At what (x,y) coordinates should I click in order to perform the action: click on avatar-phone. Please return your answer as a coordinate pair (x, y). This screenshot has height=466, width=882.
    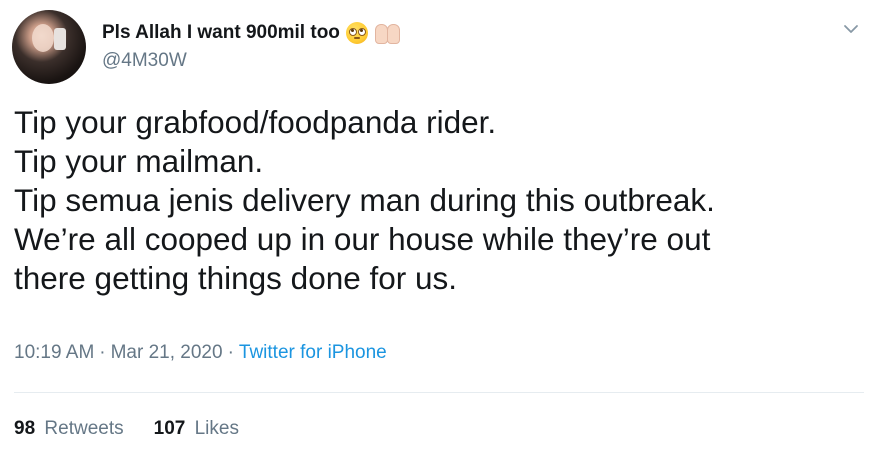
    Looking at the image, I should click on (60, 39).